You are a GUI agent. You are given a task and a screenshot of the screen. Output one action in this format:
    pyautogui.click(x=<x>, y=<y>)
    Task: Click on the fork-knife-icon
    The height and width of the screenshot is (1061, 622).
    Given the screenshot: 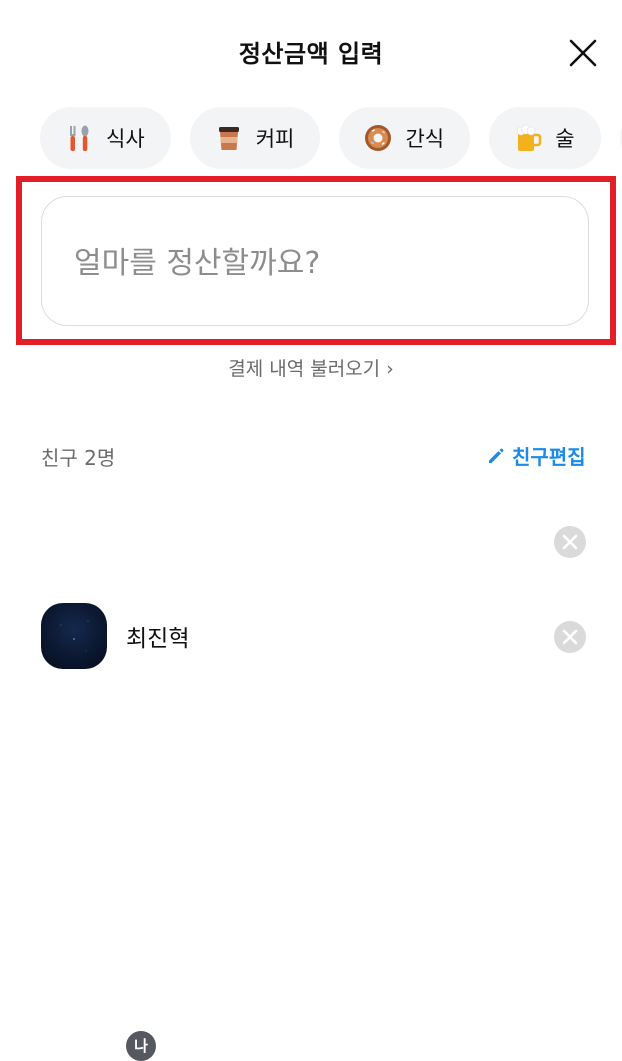 What is the action you would take?
    pyautogui.click(x=79, y=138)
    